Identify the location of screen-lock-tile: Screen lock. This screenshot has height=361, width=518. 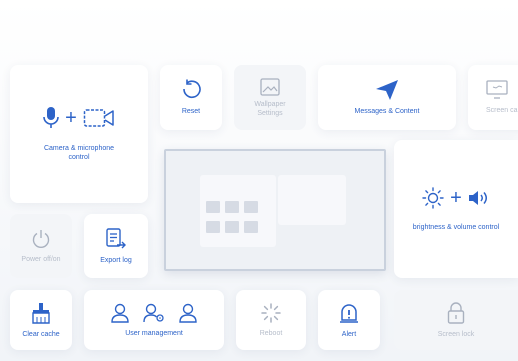
(456, 320).